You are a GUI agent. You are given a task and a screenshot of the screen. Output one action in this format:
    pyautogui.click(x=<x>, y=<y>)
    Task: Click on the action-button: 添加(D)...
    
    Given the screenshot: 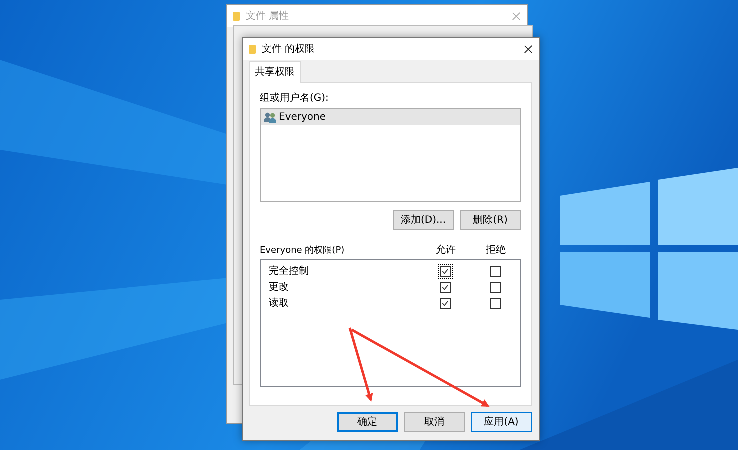 What is the action you would take?
    pyautogui.click(x=423, y=220)
    